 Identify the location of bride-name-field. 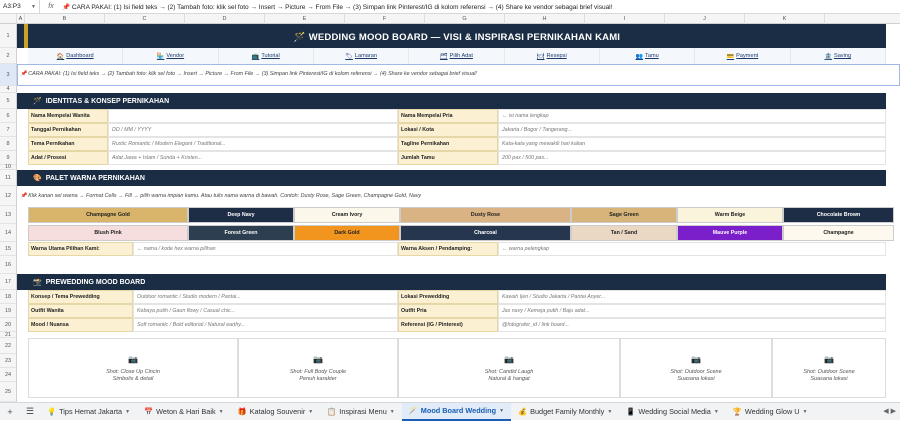
(253, 116).